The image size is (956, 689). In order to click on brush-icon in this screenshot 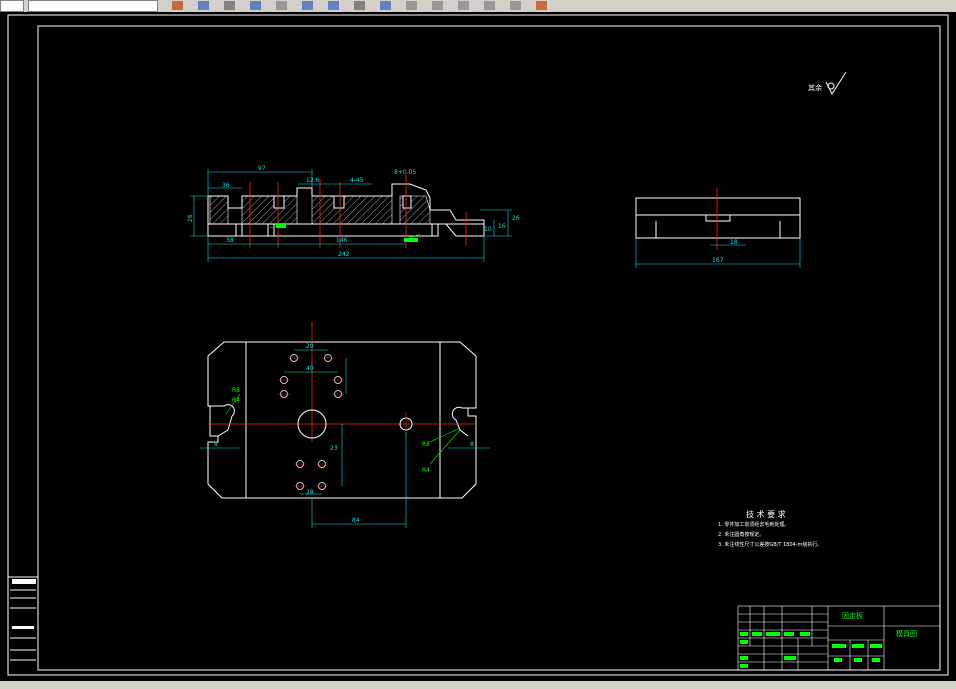, I will do `click(541, 5)`.